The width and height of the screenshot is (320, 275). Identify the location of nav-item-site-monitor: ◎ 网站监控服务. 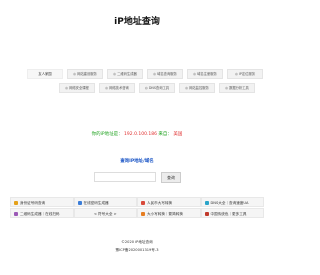
(197, 88).